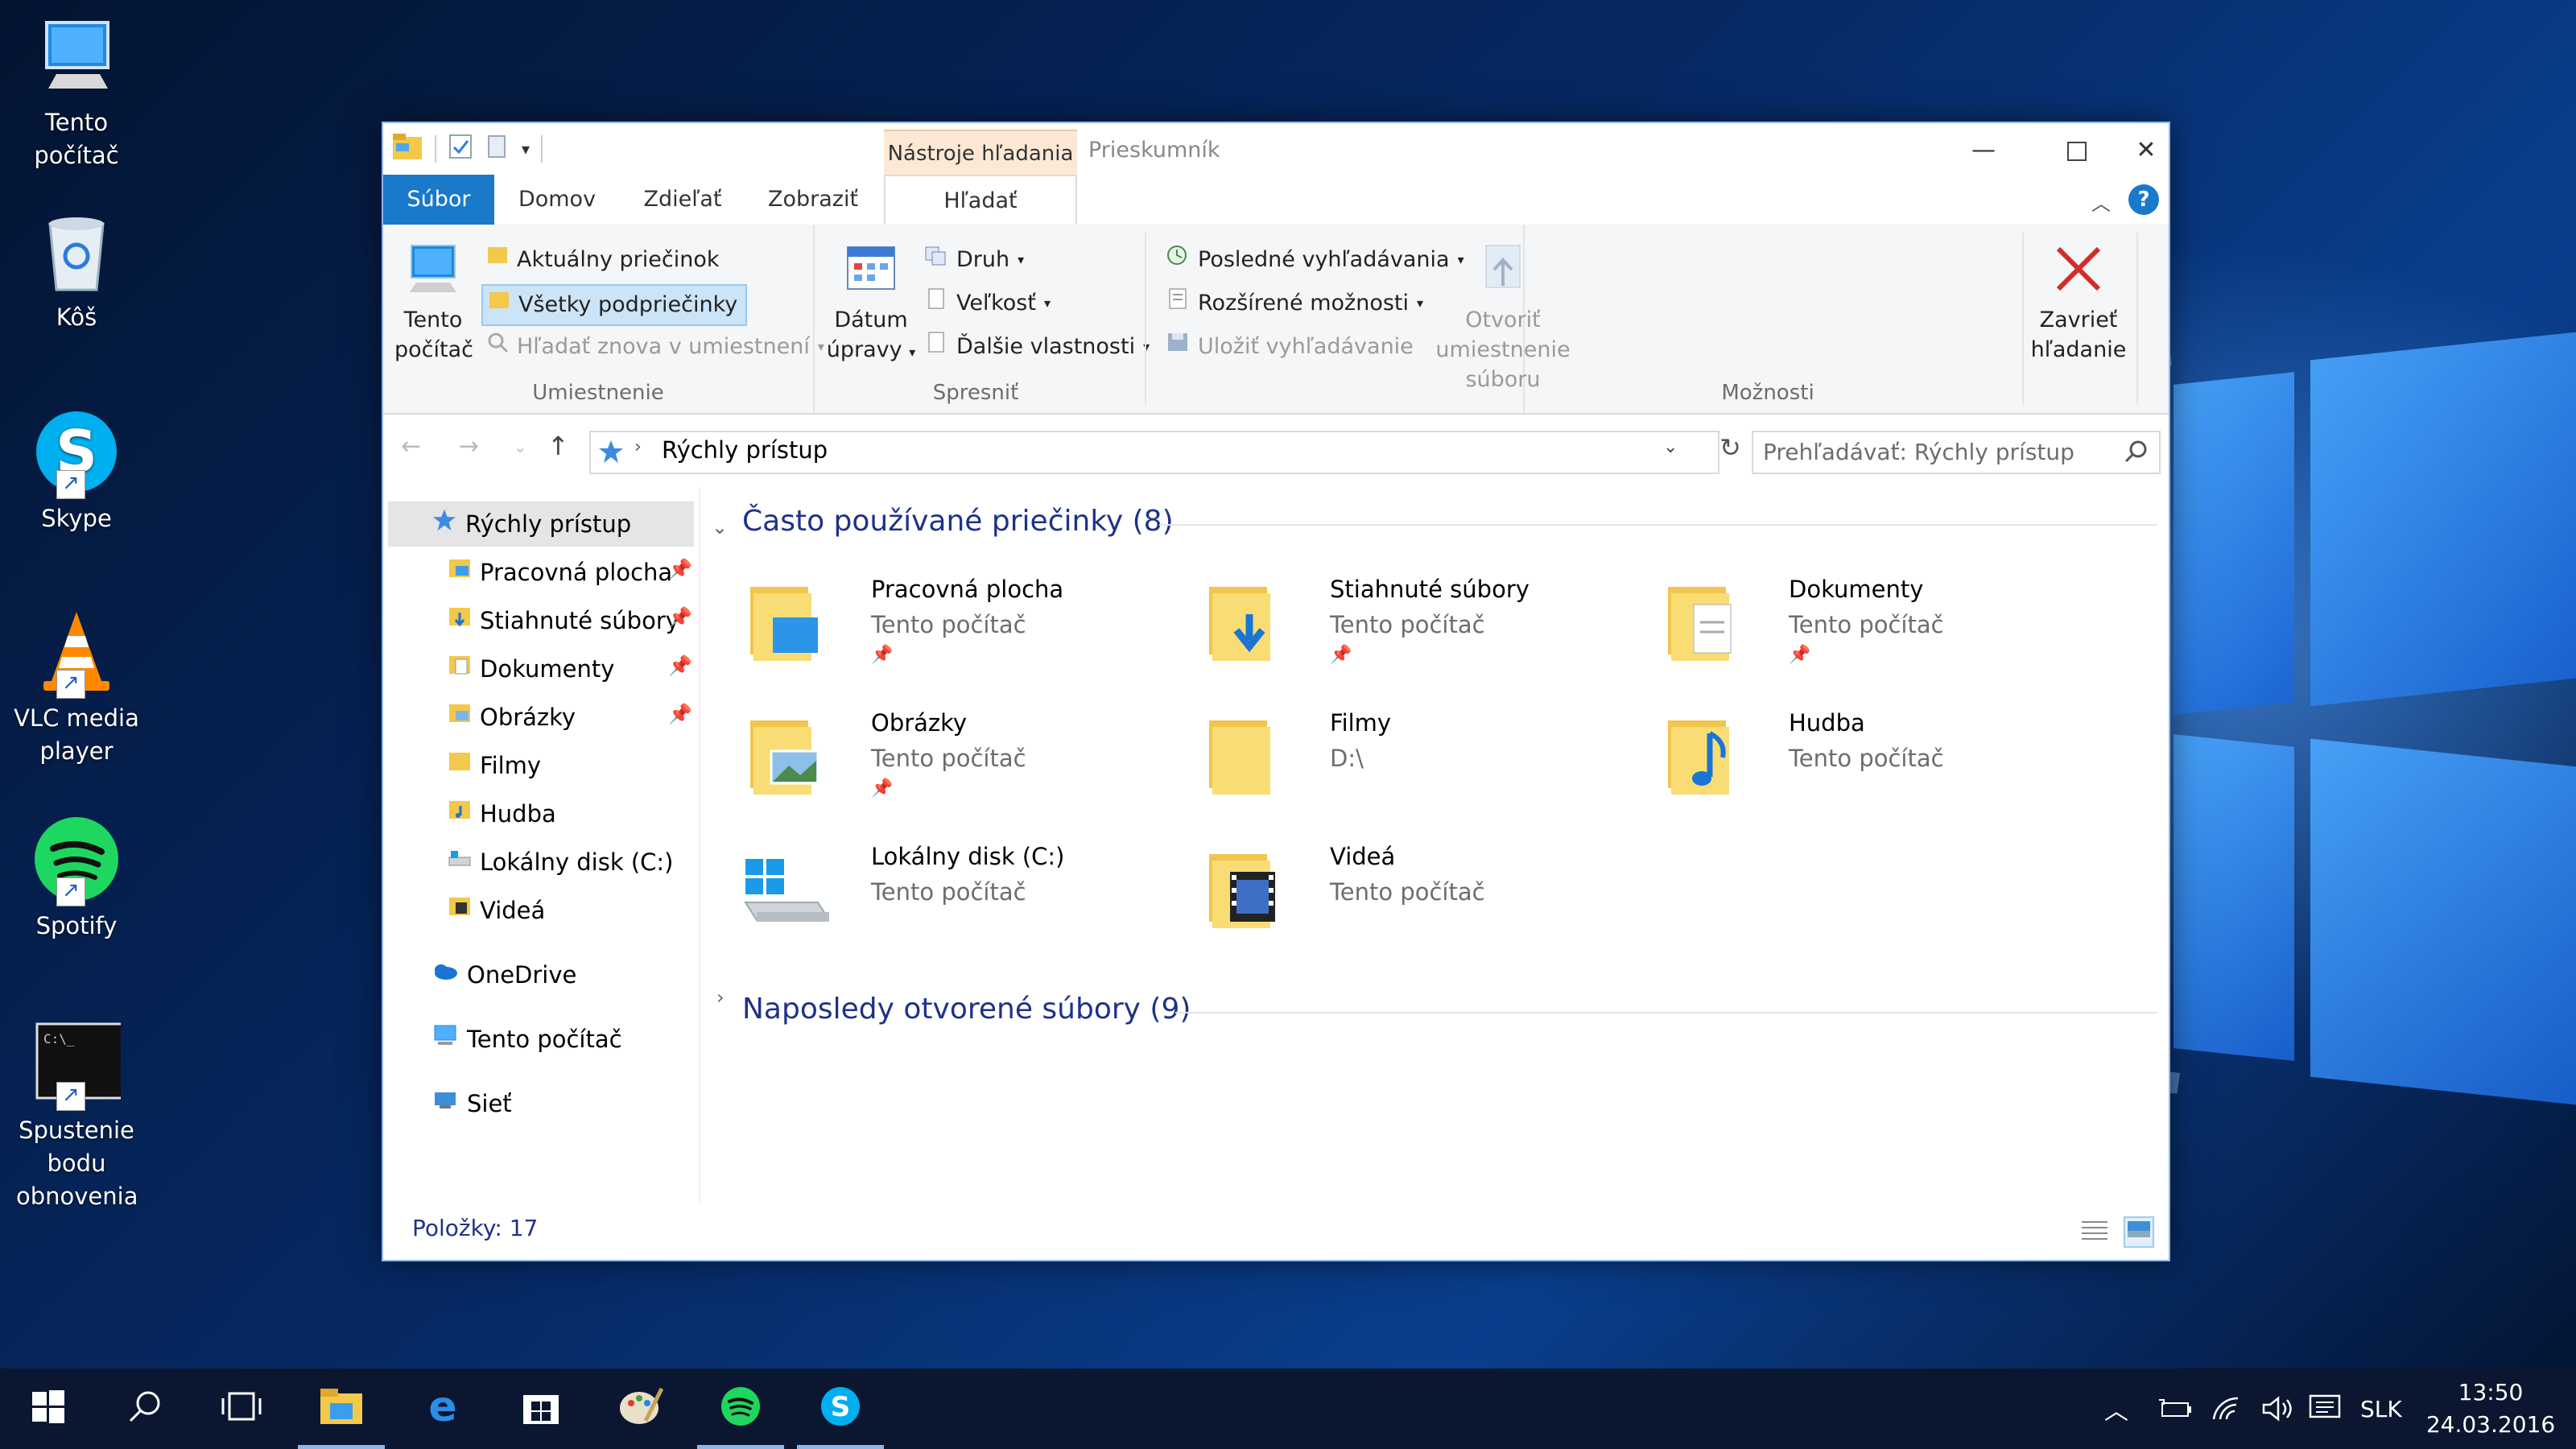  Describe the element at coordinates (813, 200) in the screenshot. I see `tab-view: Zobraziť` at that location.